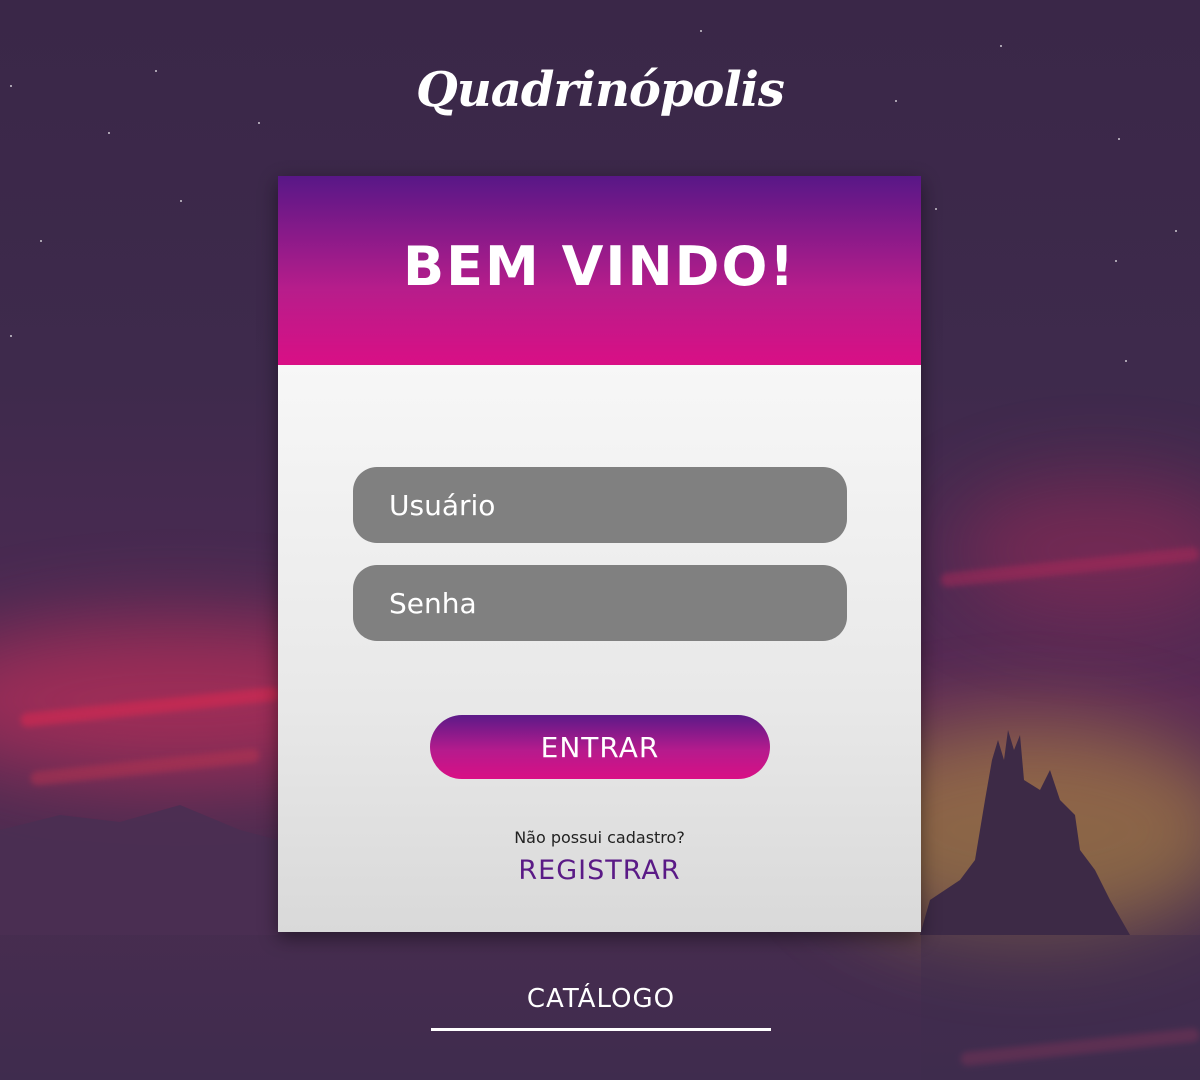 Image resolution: width=1200 pixels, height=1080 pixels. What do you see at coordinates (599, 837) in the screenshot?
I see `no-account-text: Não possui cadastro?` at bounding box center [599, 837].